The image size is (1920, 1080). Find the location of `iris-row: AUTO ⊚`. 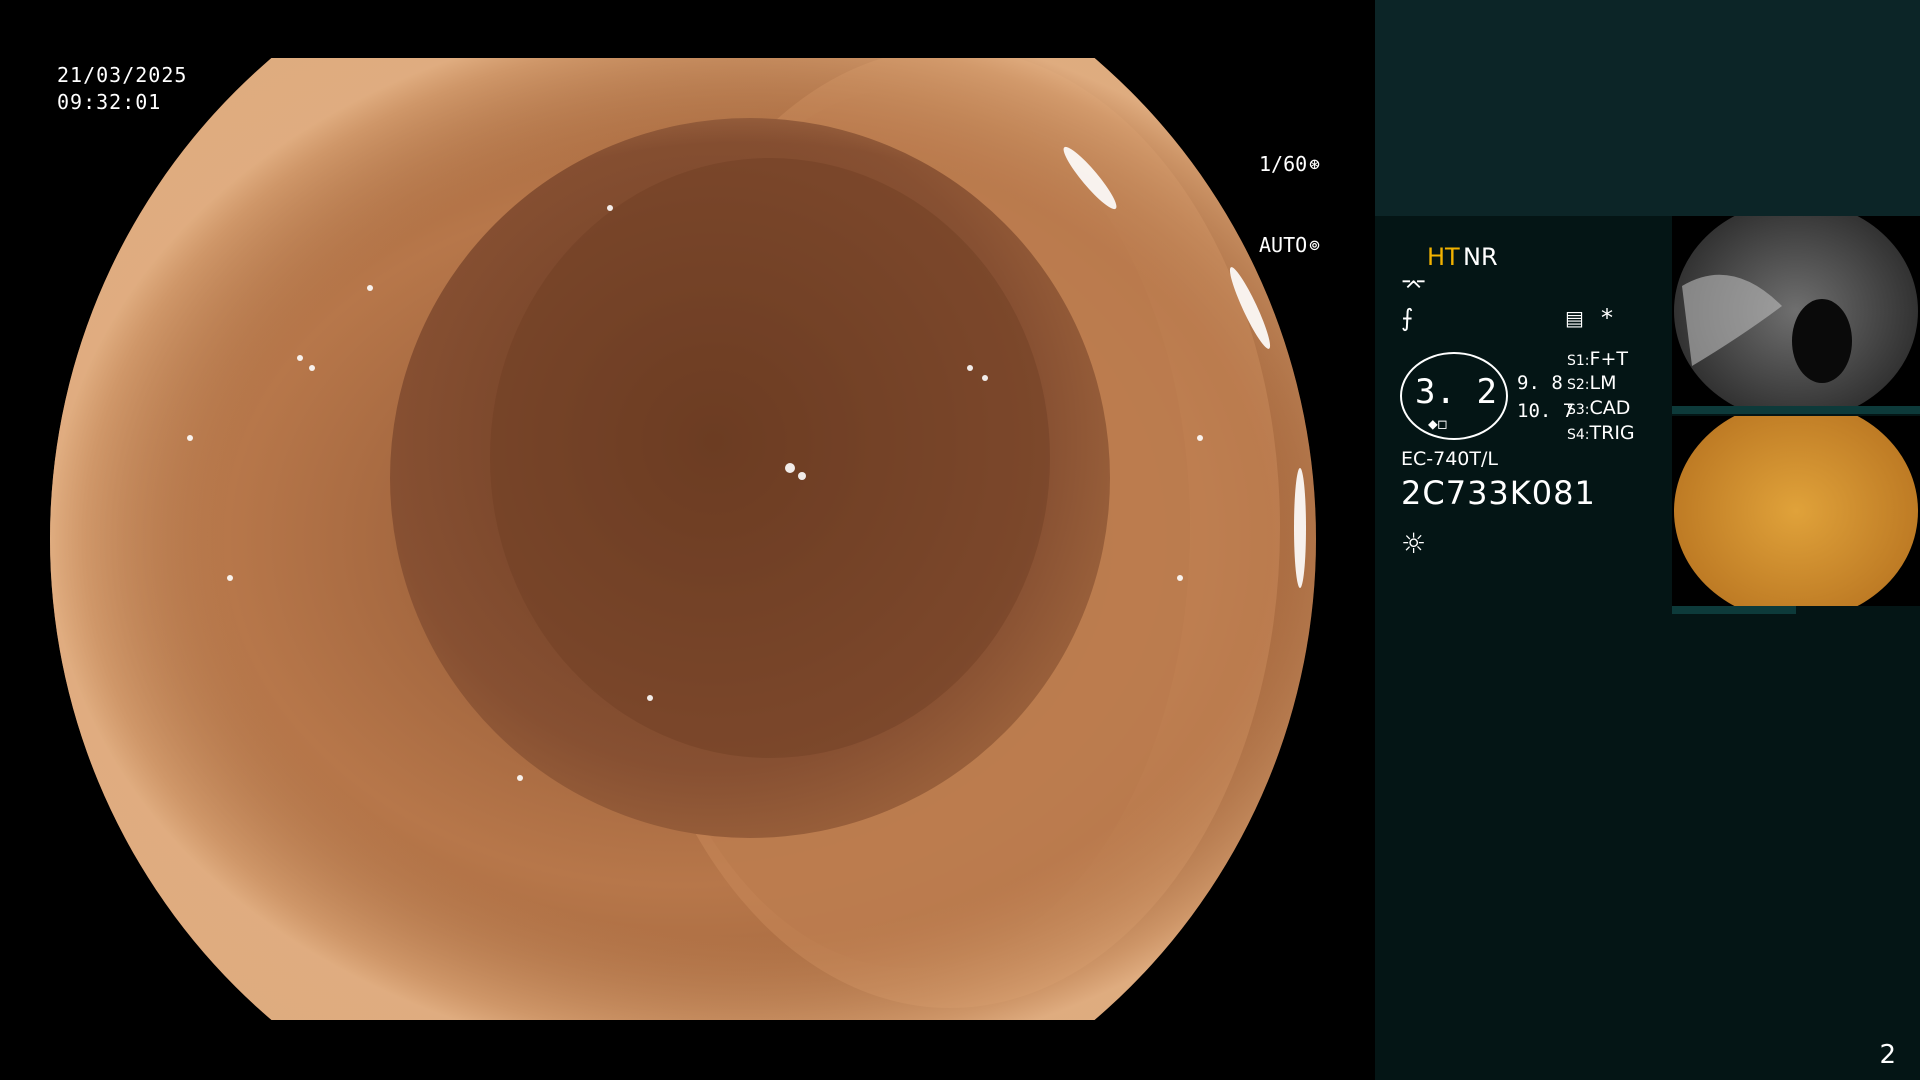

iris-row: AUTO ⊚ is located at coordinates (1260, 245).